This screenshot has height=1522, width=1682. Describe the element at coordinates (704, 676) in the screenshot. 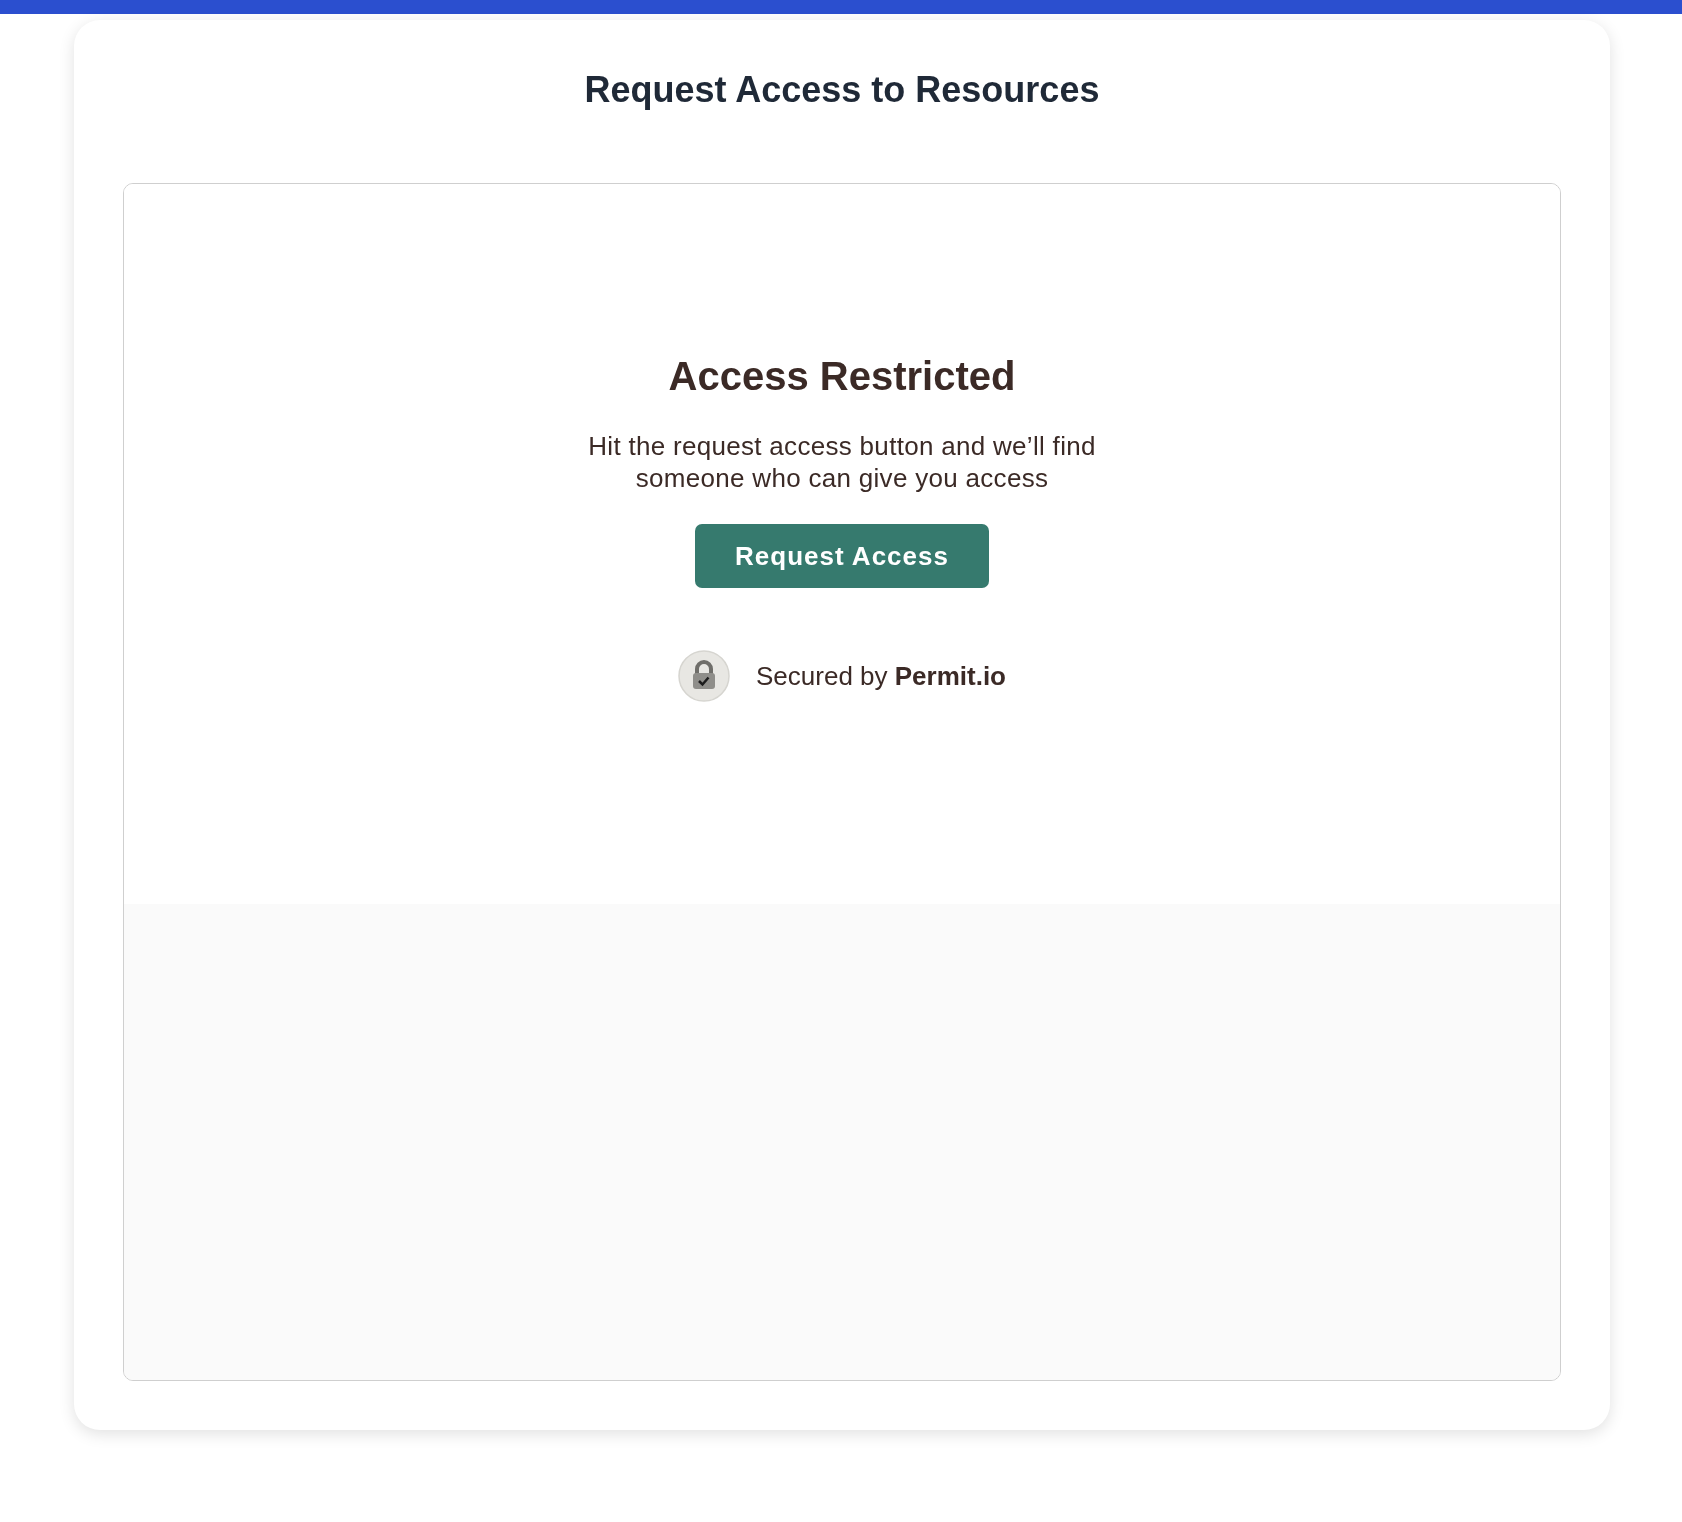

I see `lock-icon` at that location.